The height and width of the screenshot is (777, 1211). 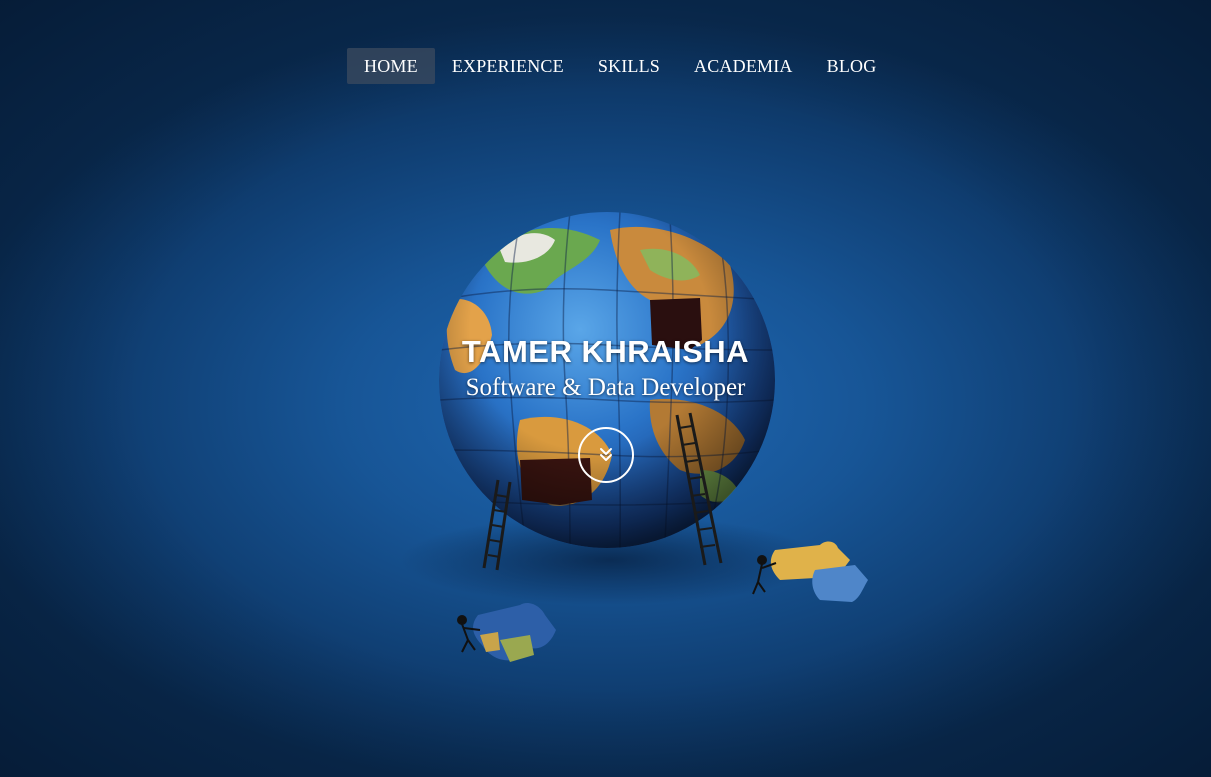 I want to click on nav-item-home: HOME, so click(x=391, y=66).